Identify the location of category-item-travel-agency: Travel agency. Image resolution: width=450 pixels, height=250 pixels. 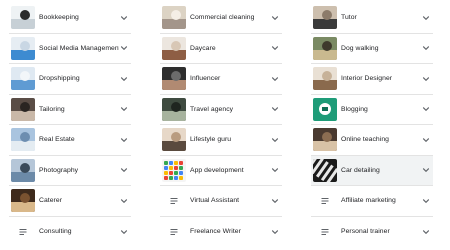
(221, 110).